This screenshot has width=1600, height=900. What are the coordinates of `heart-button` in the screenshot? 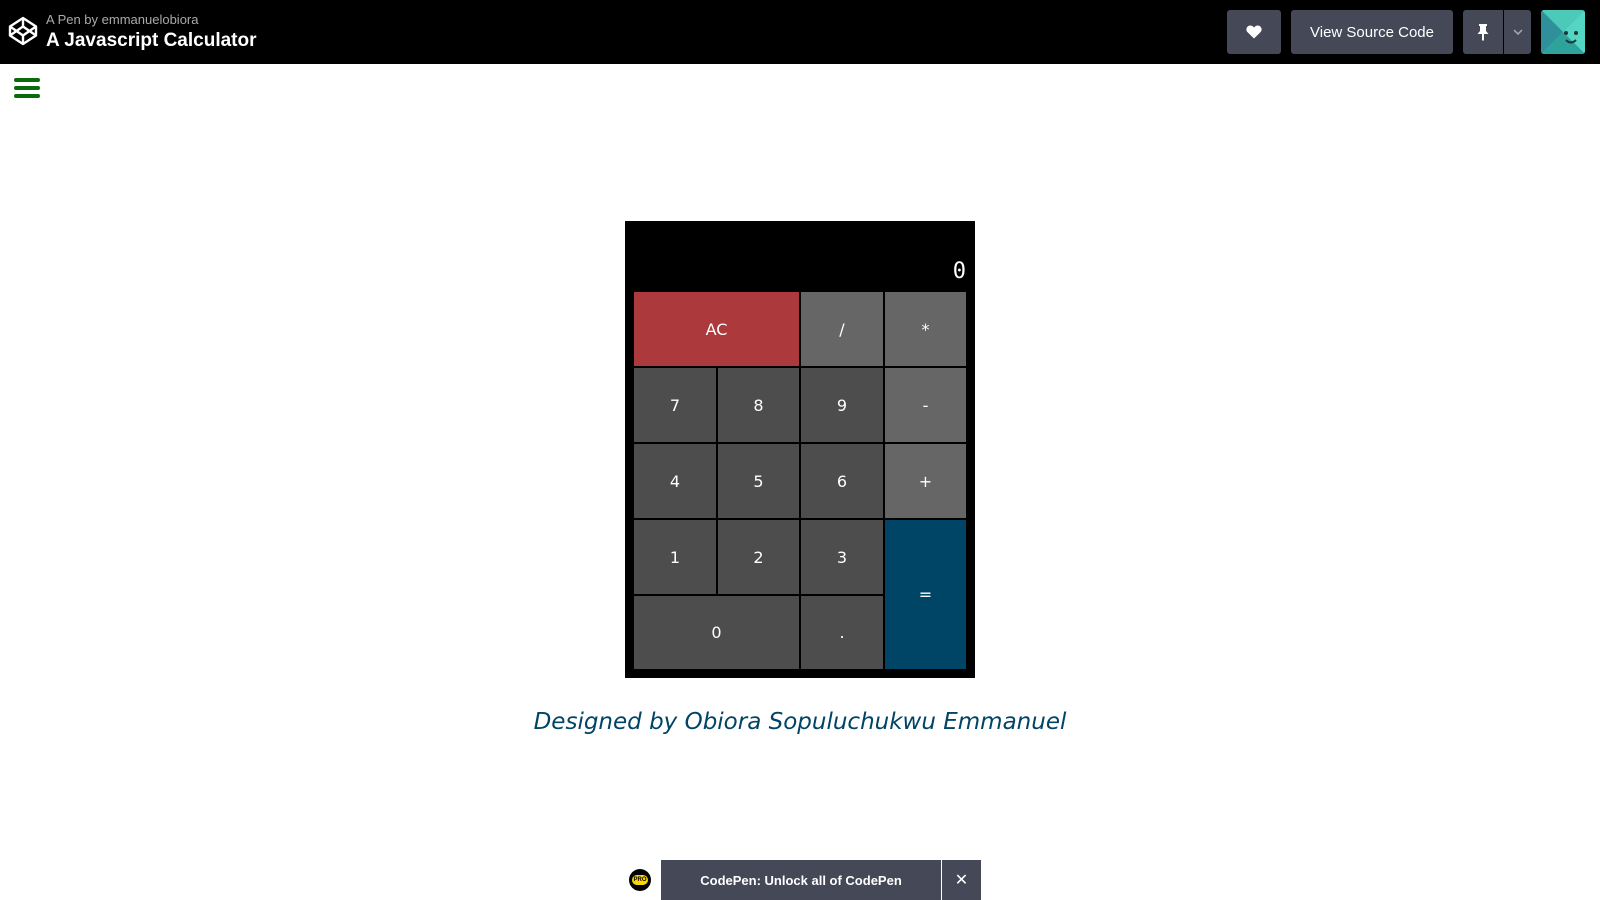 It's located at (1254, 32).